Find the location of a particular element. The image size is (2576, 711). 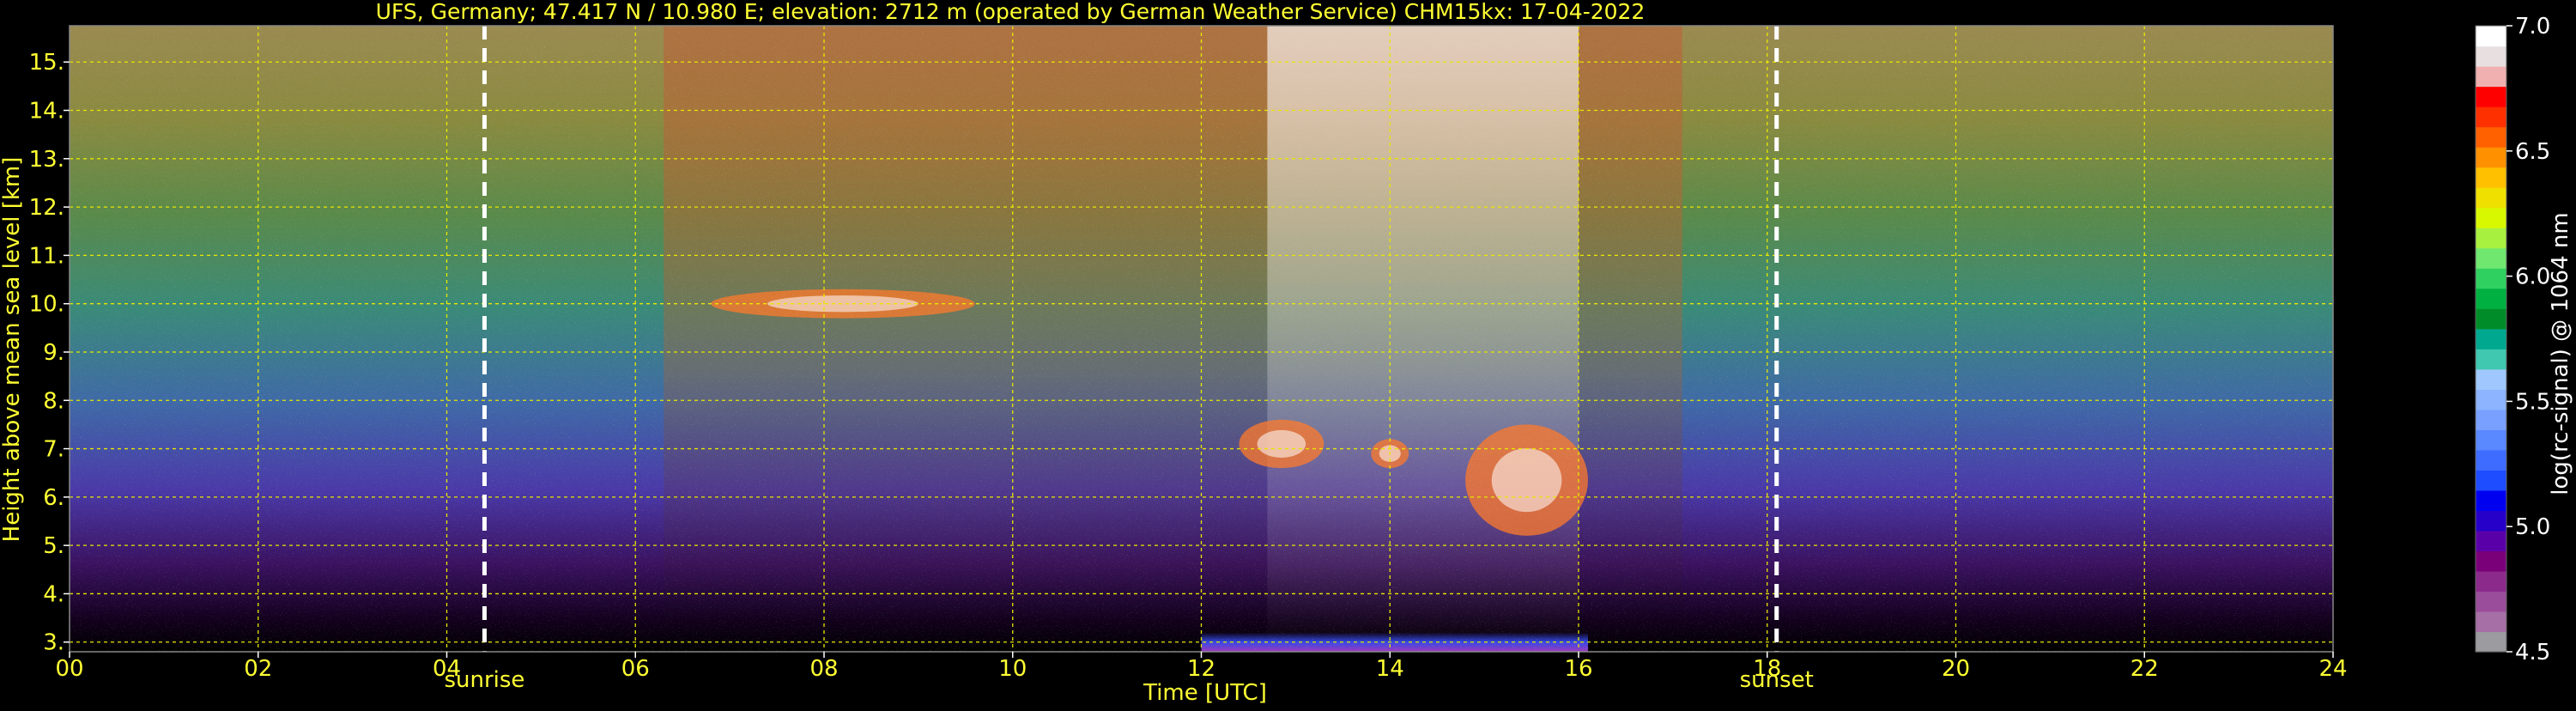

colorbar-tick-label: 6.5 is located at coordinates (2532, 152).